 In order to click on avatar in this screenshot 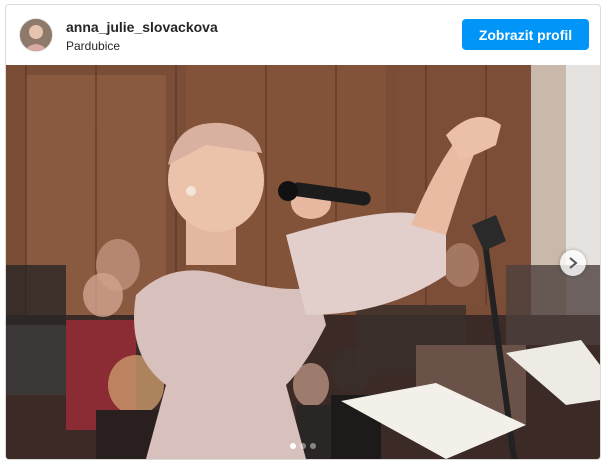, I will do `click(36, 35)`.